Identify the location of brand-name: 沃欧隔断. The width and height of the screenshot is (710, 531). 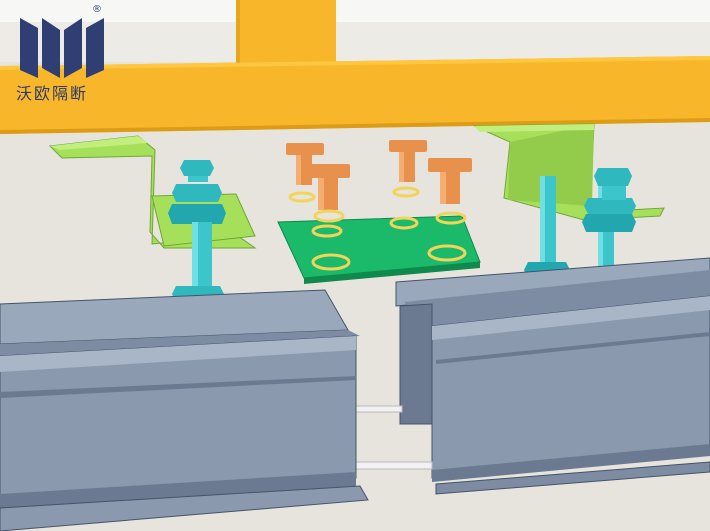
(52, 93).